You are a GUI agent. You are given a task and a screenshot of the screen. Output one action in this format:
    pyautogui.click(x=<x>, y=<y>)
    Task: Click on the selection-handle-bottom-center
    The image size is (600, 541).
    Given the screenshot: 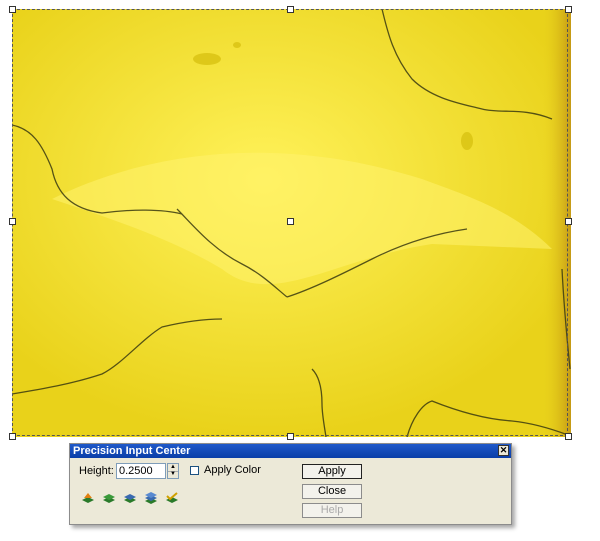 What is the action you would take?
    pyautogui.click(x=290, y=436)
    